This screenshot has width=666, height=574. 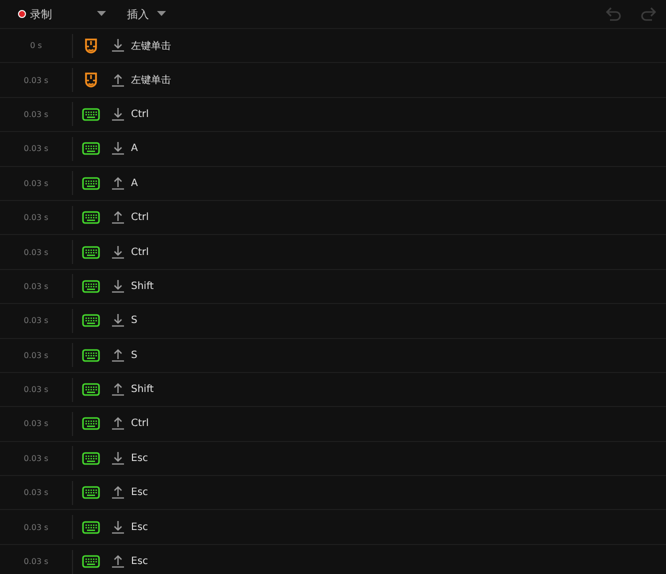 What do you see at coordinates (36, 45) in the screenshot?
I see `event-time: 0 s` at bounding box center [36, 45].